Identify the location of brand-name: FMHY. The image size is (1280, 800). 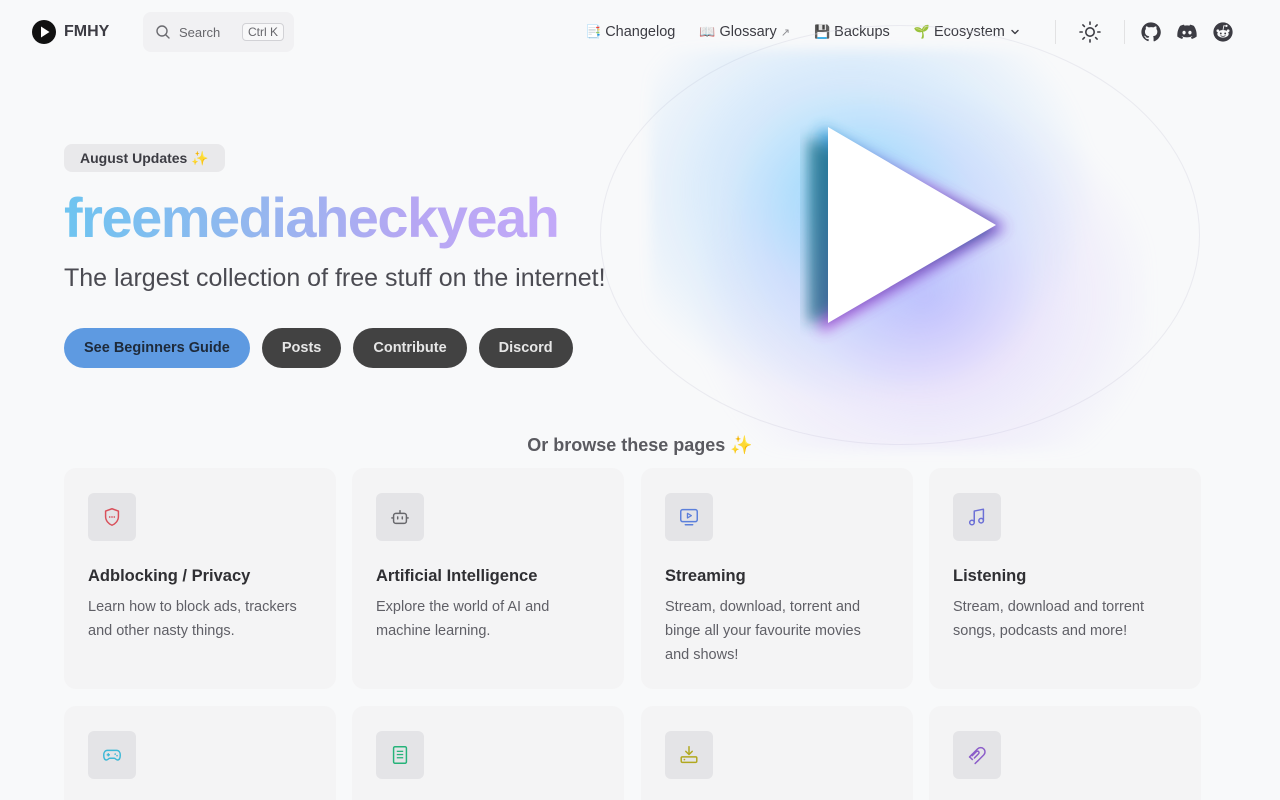
(87, 31).